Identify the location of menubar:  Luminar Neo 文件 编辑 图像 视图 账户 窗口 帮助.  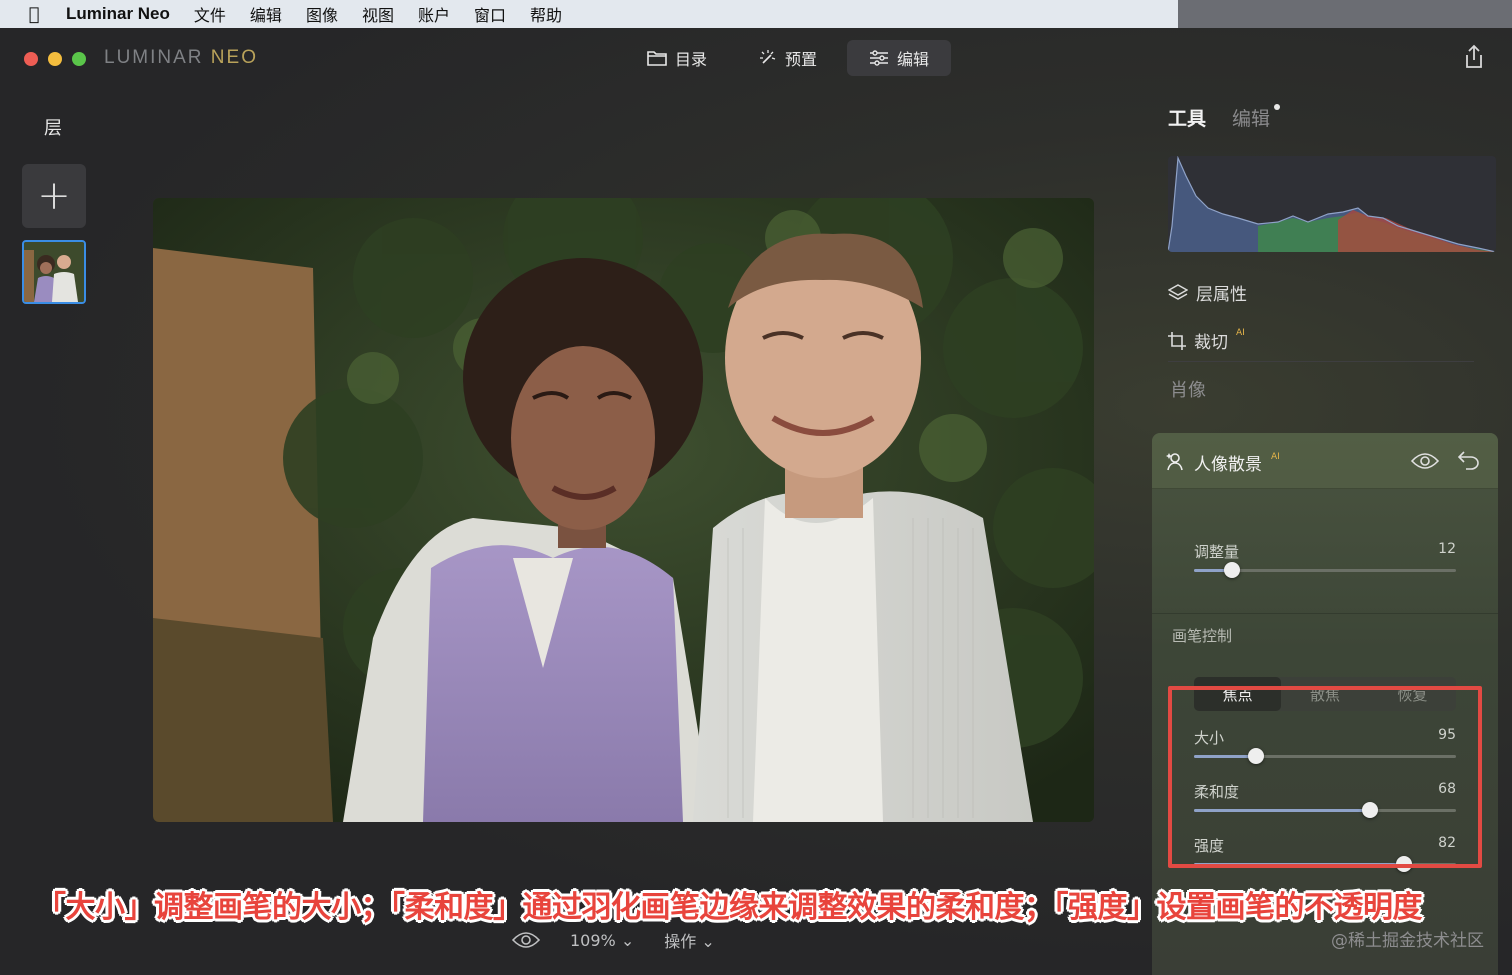
(589, 14).